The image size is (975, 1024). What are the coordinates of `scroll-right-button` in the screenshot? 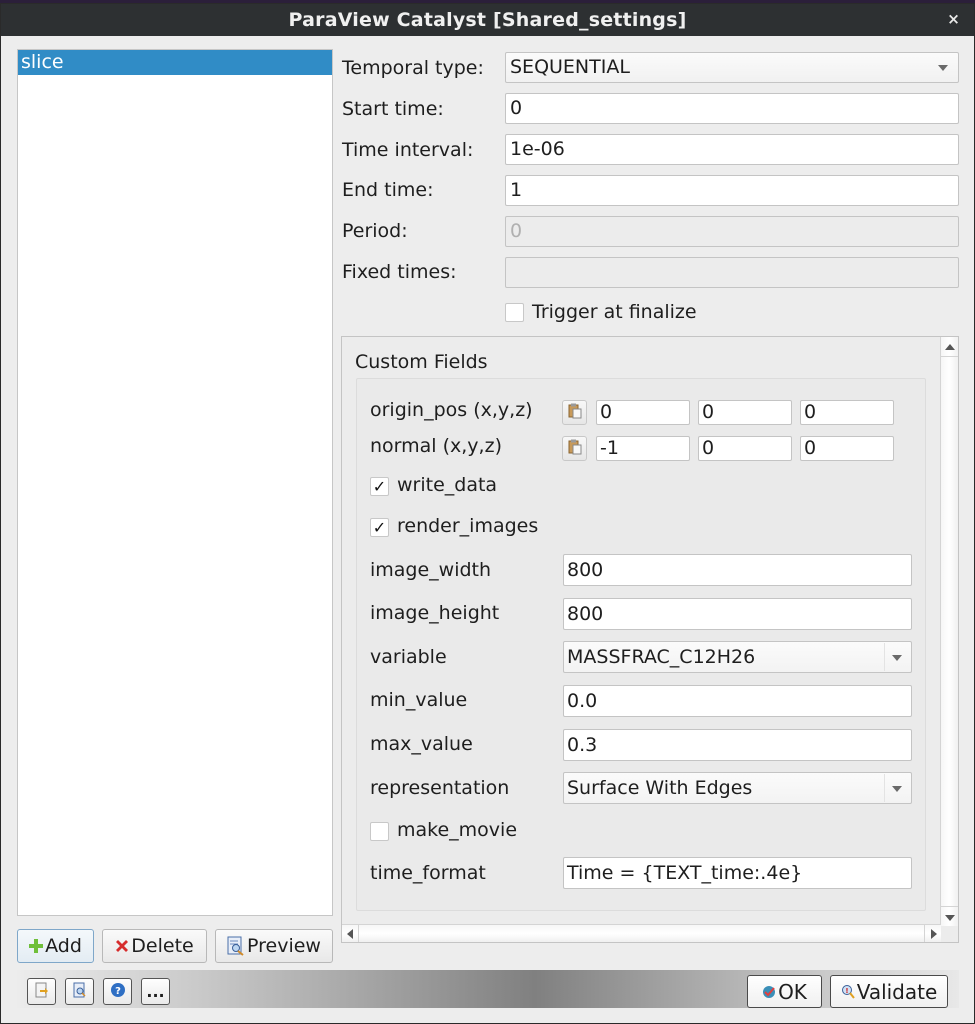 It's located at (932, 933).